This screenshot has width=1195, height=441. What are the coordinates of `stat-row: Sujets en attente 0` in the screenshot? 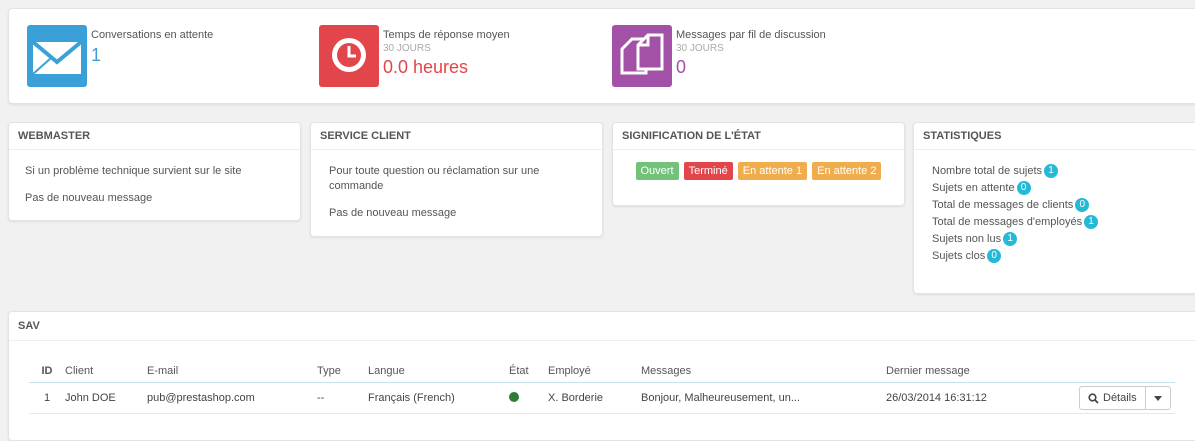 It's located at (1063, 188).